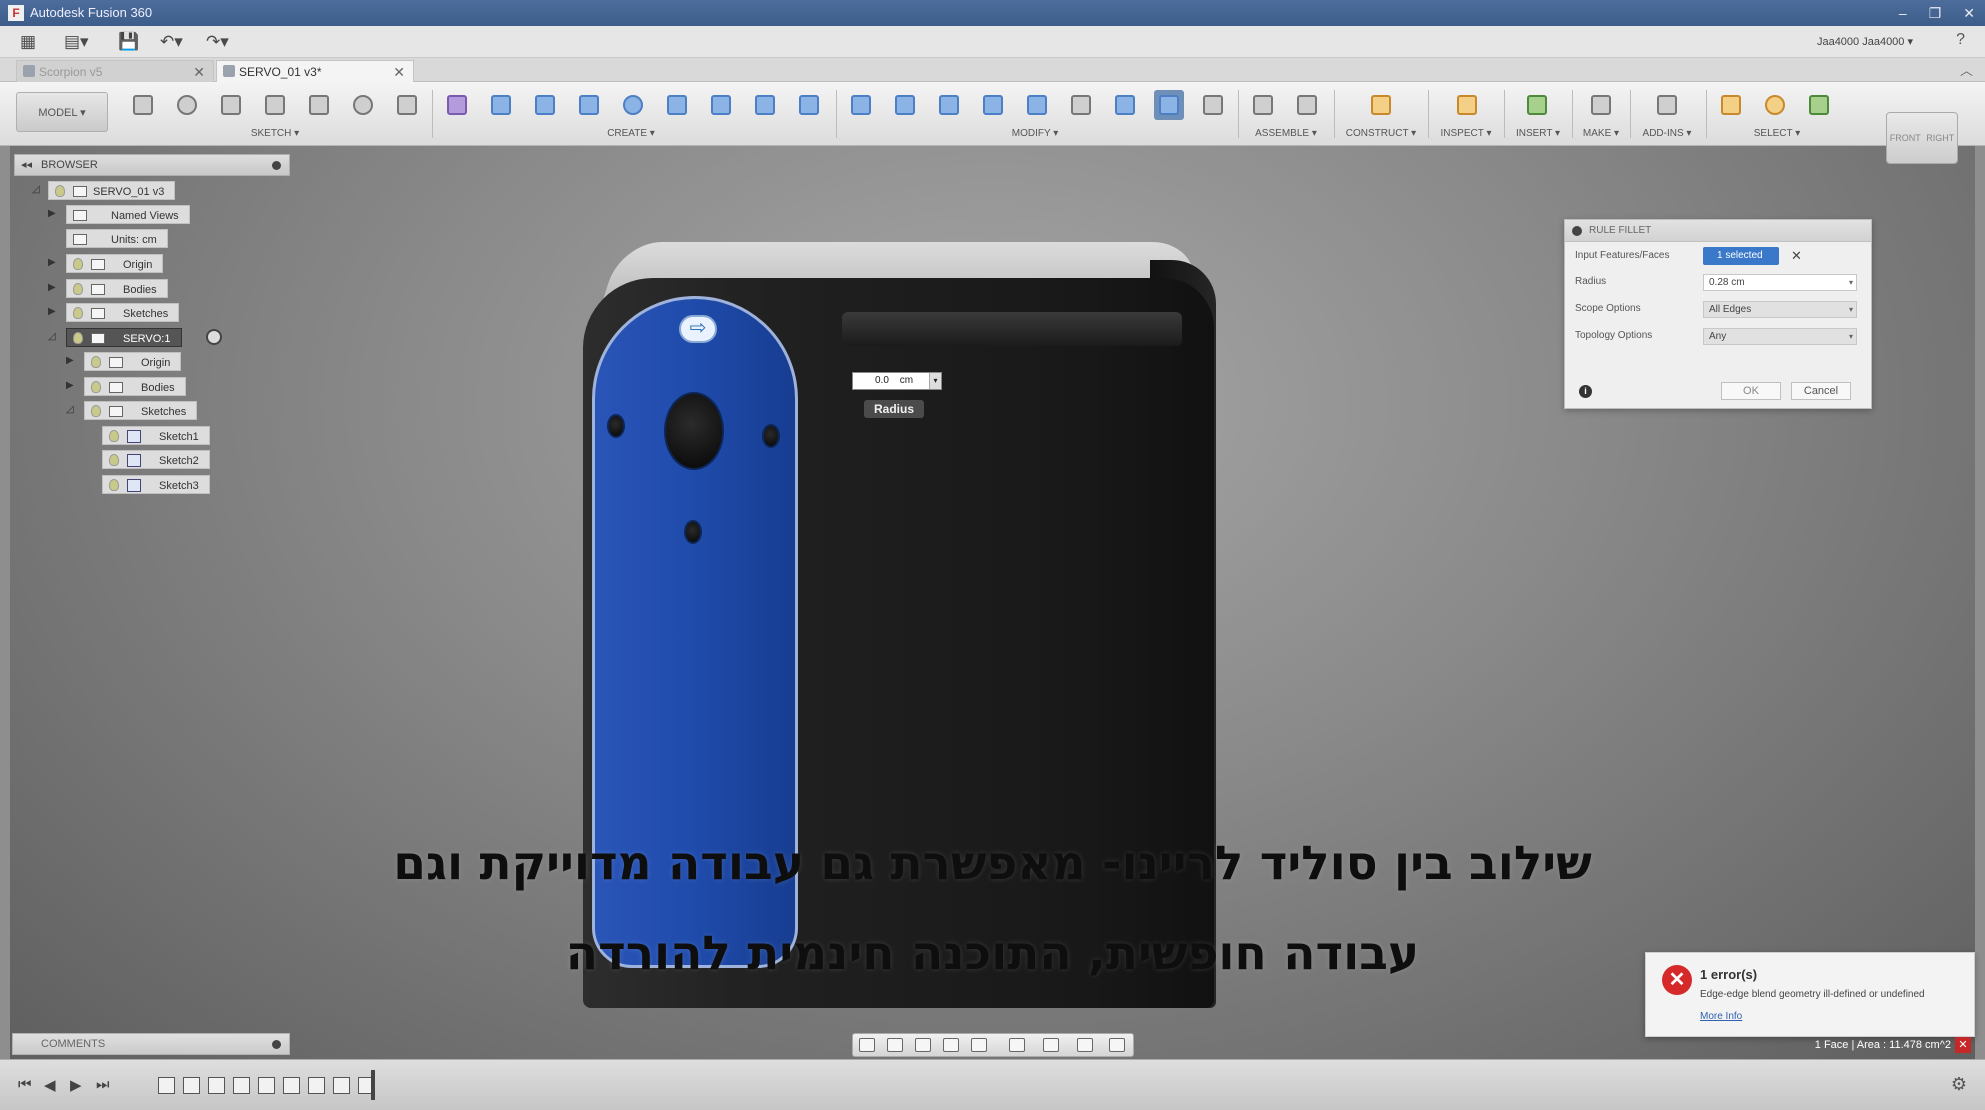 This screenshot has height=1110, width=1985. I want to click on save-icon: 💾, so click(128, 42).